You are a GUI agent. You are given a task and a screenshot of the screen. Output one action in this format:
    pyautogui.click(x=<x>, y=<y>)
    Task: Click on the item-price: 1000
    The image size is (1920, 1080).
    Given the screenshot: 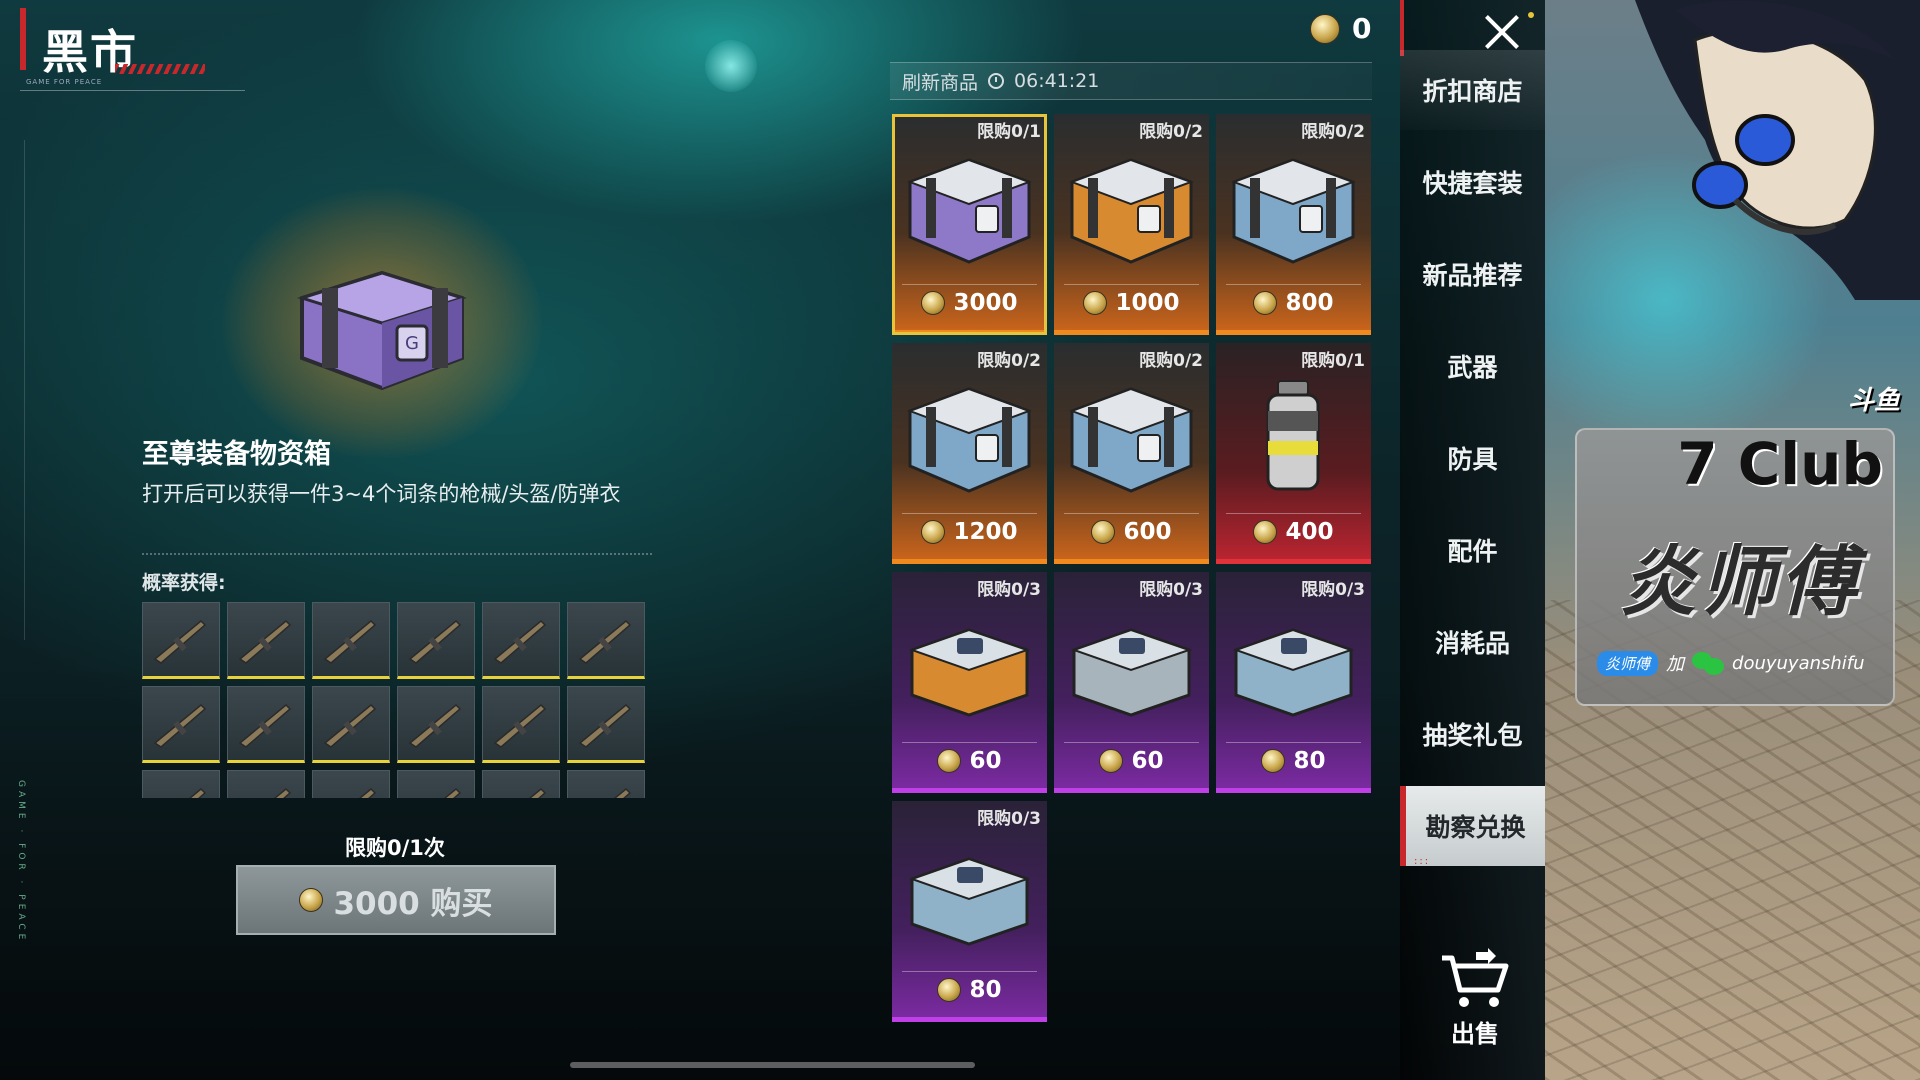 What is the action you would take?
    pyautogui.click(x=1131, y=303)
    